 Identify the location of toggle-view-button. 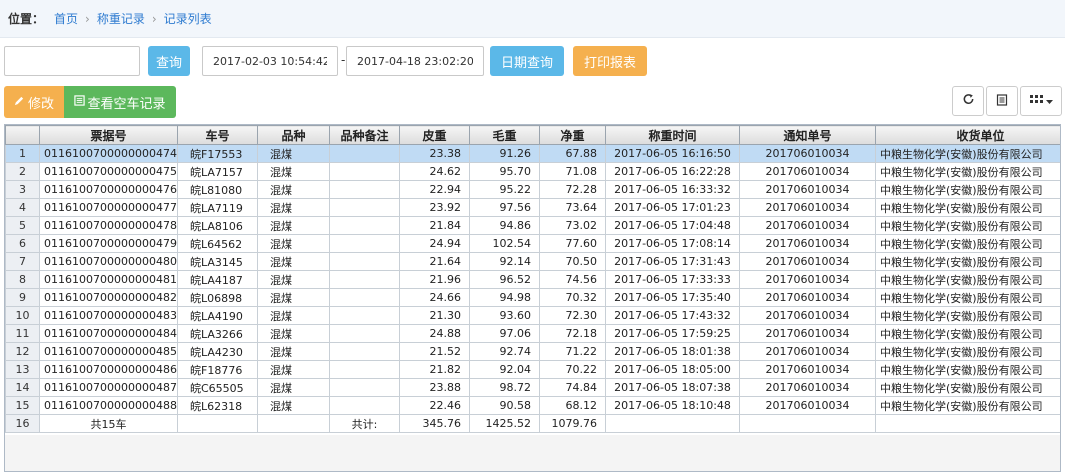
(1002, 101).